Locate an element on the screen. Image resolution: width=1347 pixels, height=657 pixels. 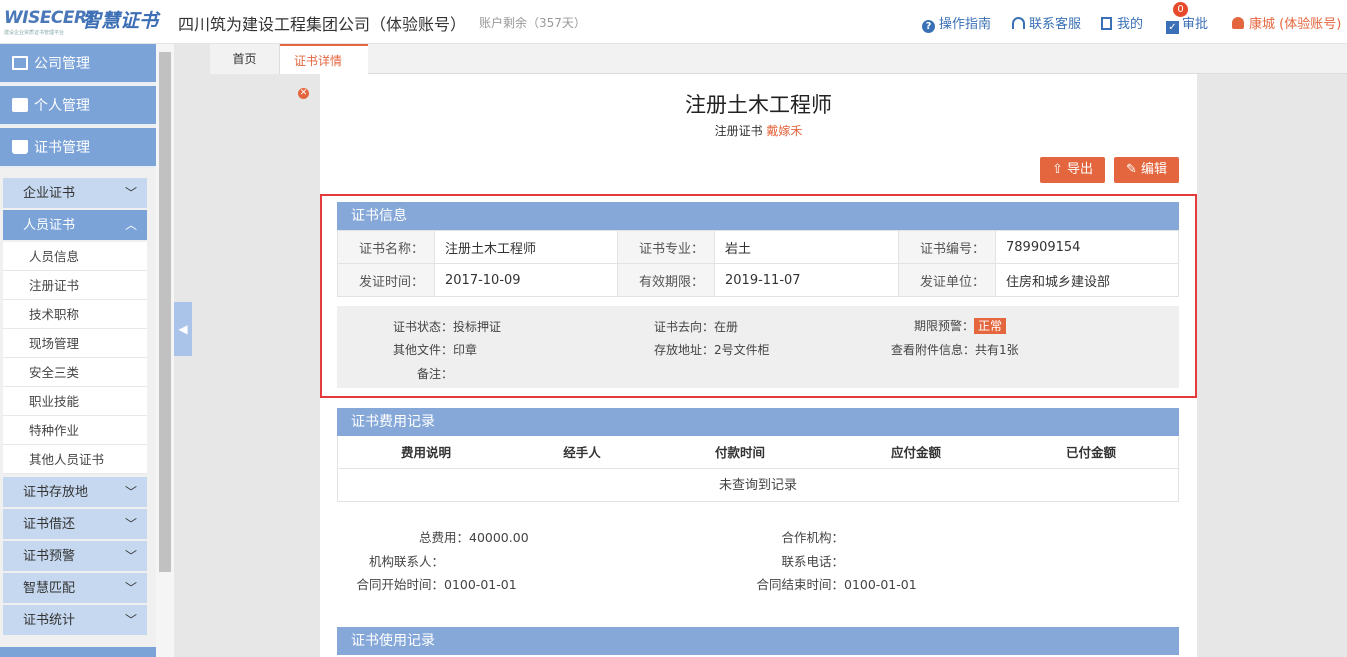
export-button: ⇧ 导出 is located at coordinates (1072, 170).